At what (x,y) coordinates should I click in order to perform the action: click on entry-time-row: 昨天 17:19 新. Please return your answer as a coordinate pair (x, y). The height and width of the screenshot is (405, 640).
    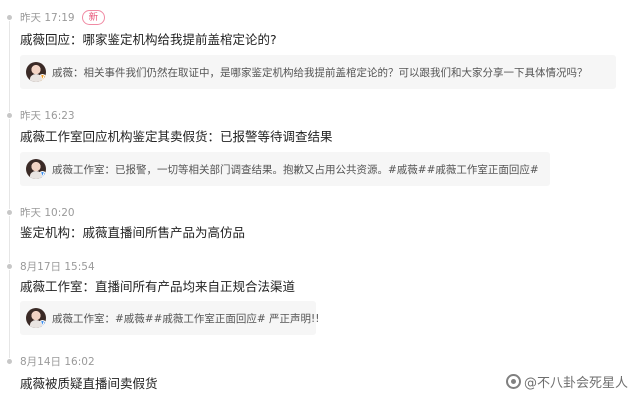
    Looking at the image, I should click on (63, 17).